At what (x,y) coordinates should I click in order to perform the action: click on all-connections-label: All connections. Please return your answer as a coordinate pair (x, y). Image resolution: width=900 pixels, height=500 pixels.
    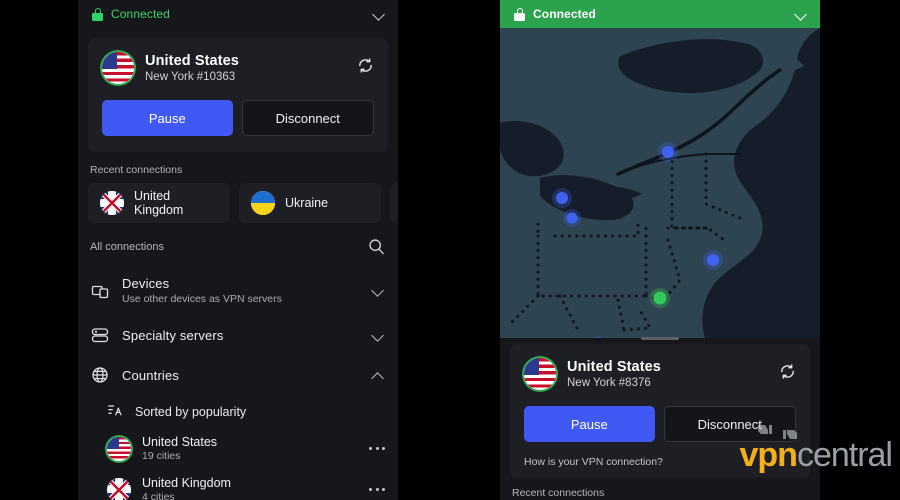
    Looking at the image, I should click on (127, 246).